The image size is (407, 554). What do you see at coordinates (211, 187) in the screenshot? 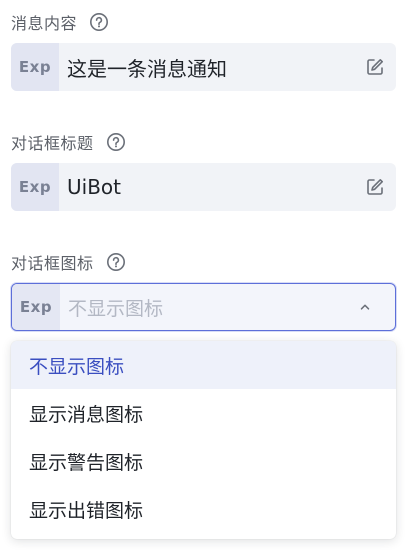
I see `dialog-title-value: UiBot` at bounding box center [211, 187].